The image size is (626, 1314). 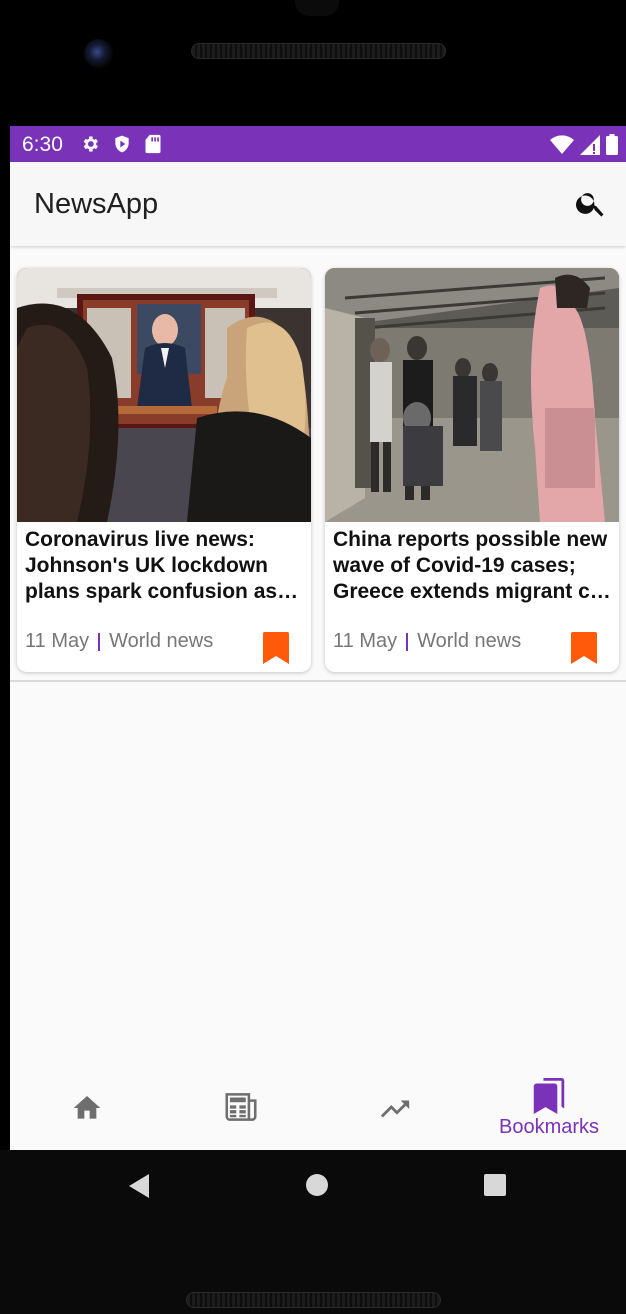 I want to click on back-triangle-icon, so click(x=139, y=1186).